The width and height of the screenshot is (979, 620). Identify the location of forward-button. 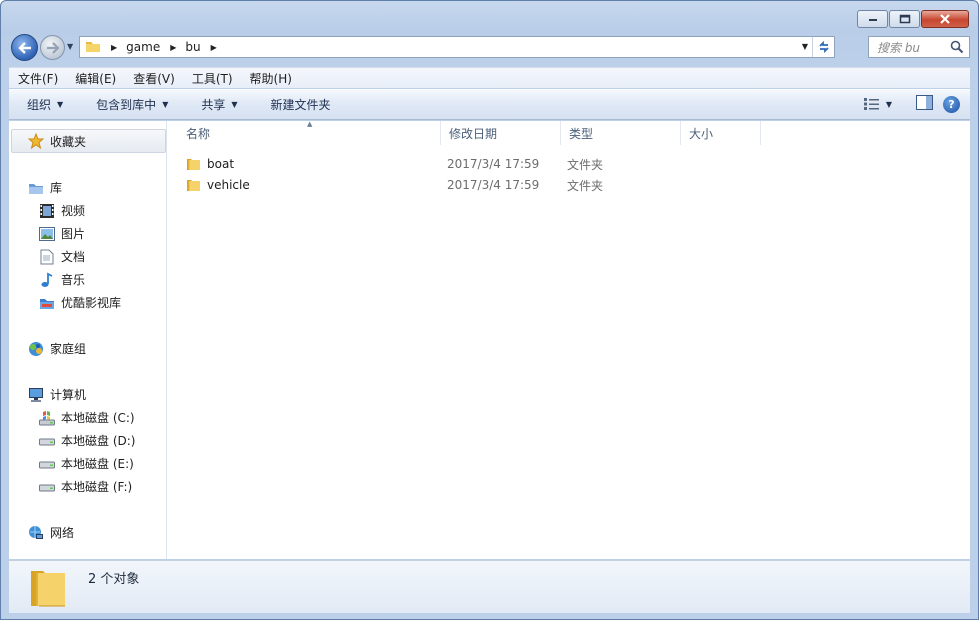
(52, 47).